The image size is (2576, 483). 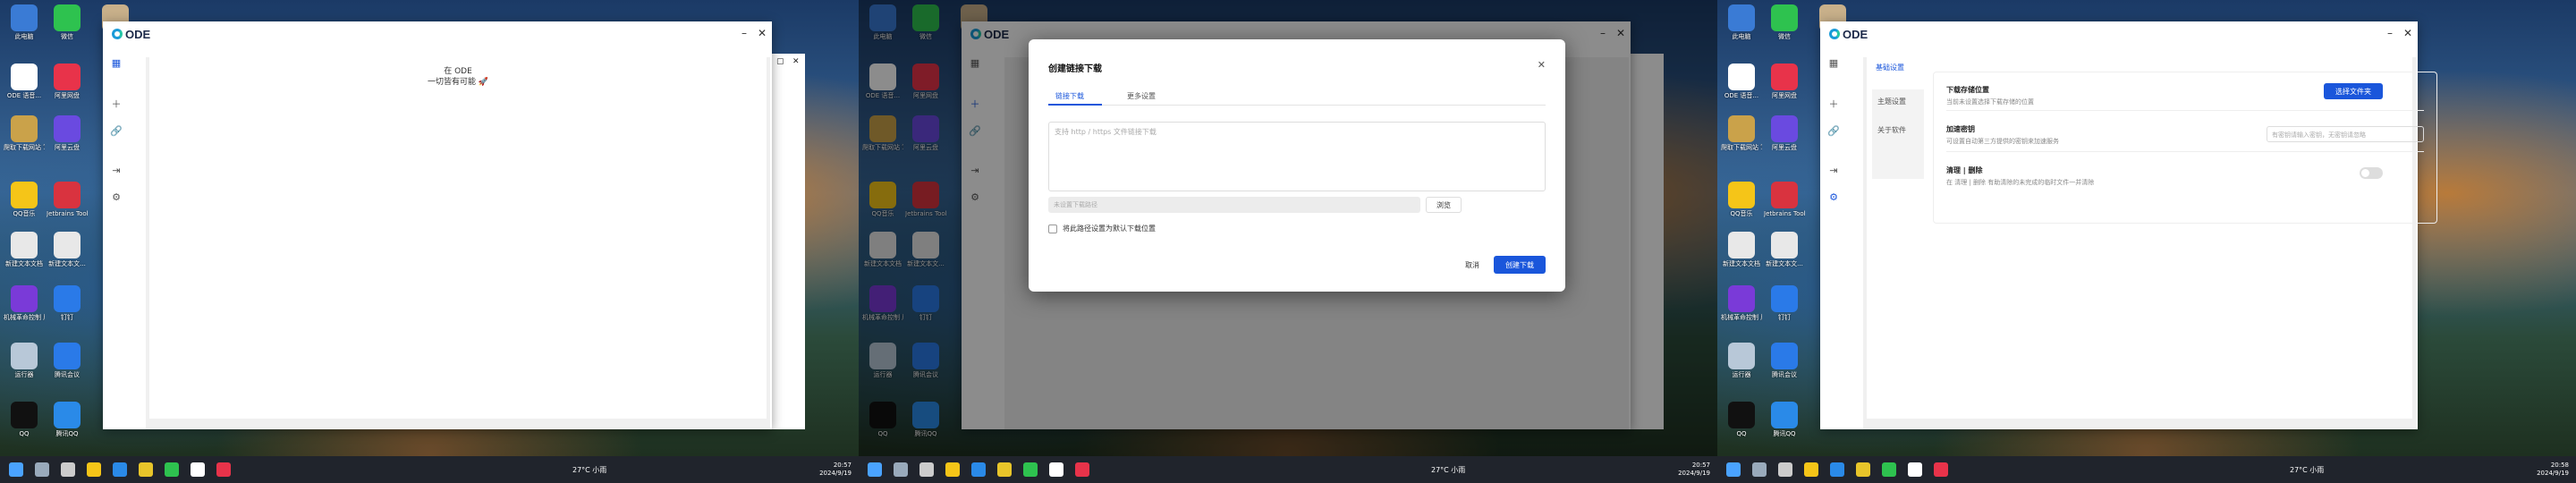 What do you see at coordinates (1075, 69) in the screenshot?
I see `dialog-title: 创建链接下载` at bounding box center [1075, 69].